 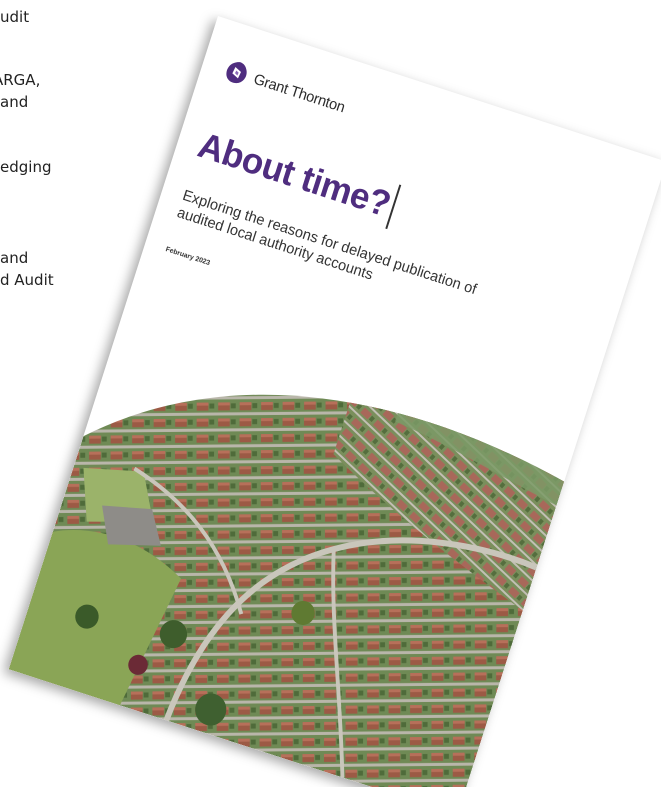 I want to click on background-text-line: ARGA,, so click(x=20, y=80).